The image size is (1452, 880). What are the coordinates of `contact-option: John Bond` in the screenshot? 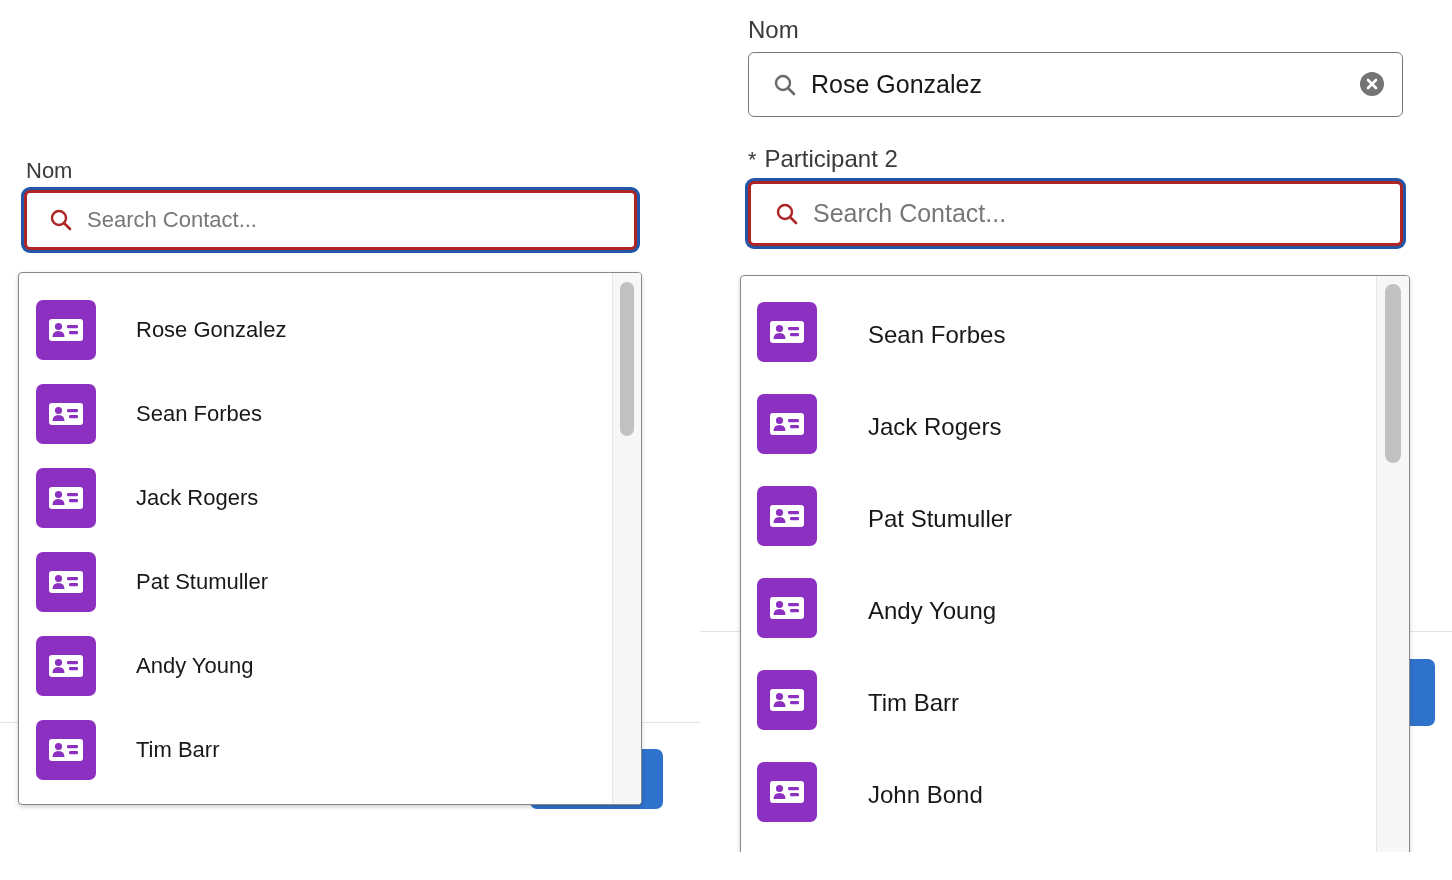 It's located at (925, 795).